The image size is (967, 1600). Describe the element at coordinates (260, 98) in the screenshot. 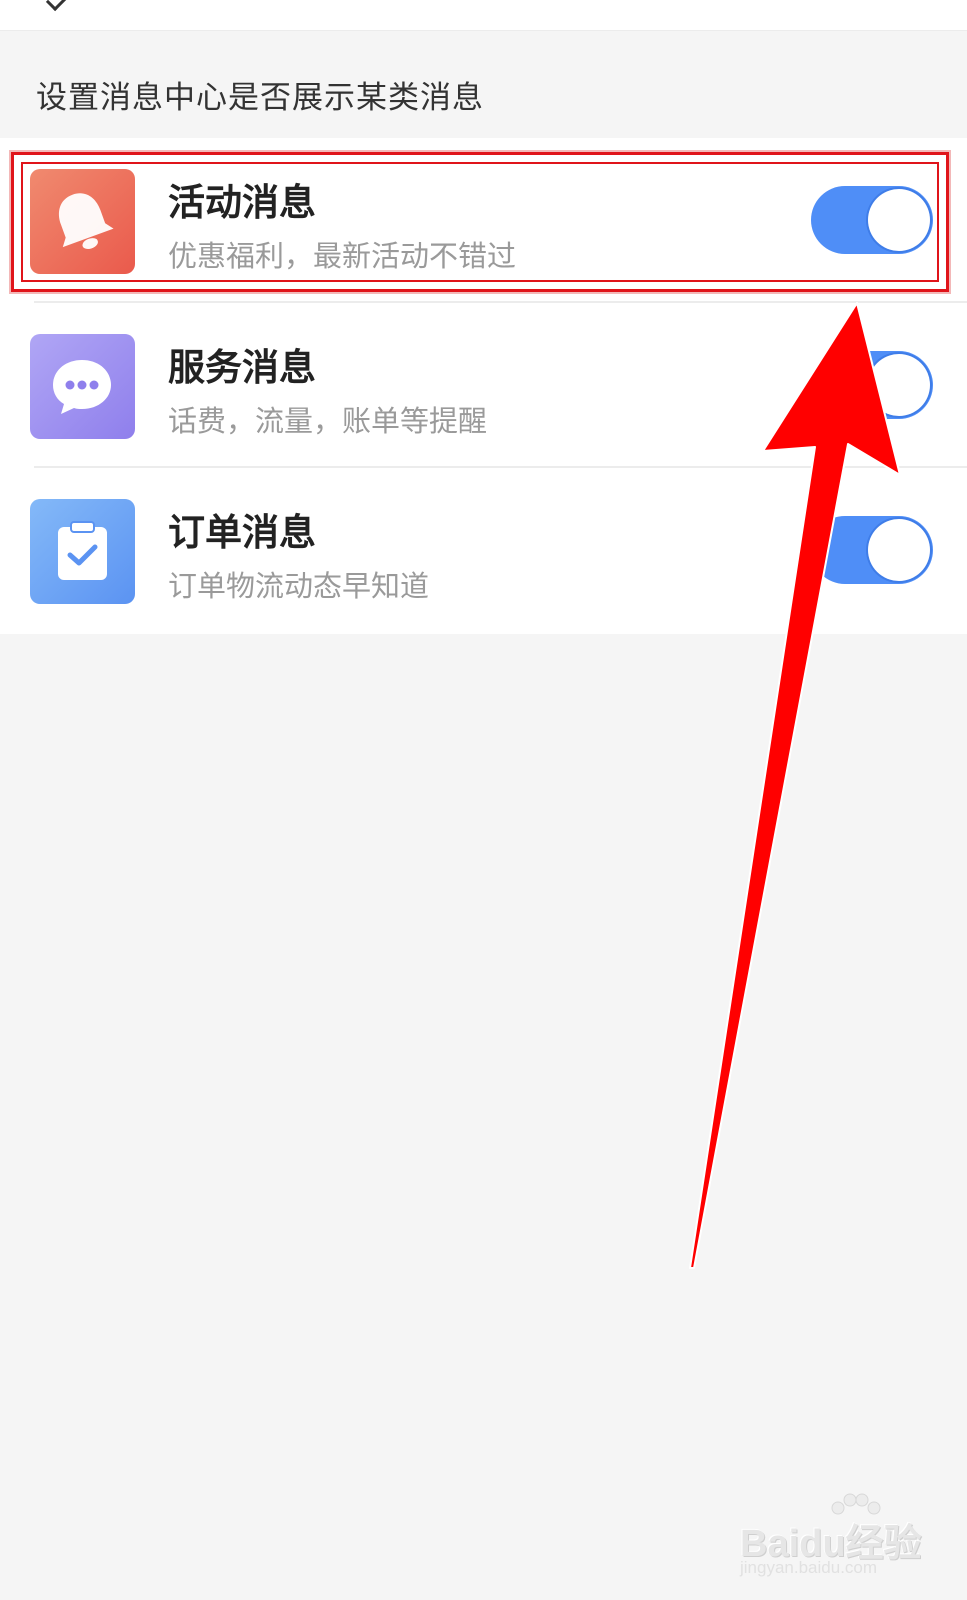

I see `section-description: 设置消息中心是否展示某类消息` at that location.